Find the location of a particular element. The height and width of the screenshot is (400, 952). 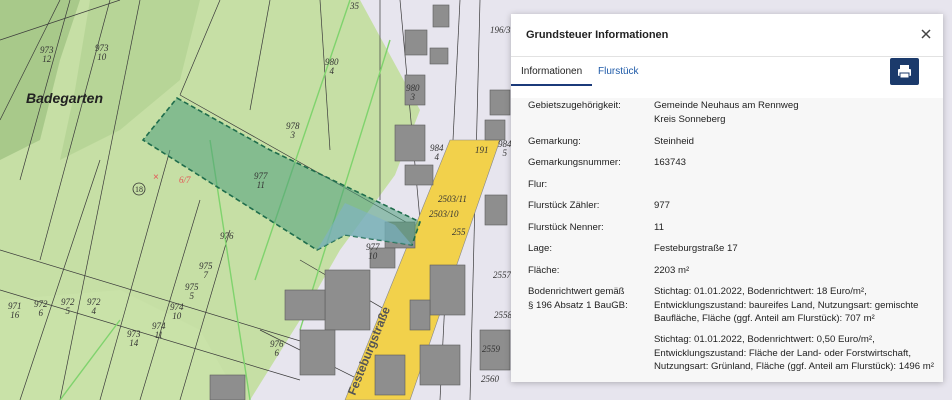

info-row-label: Lage: is located at coordinates (540, 248).